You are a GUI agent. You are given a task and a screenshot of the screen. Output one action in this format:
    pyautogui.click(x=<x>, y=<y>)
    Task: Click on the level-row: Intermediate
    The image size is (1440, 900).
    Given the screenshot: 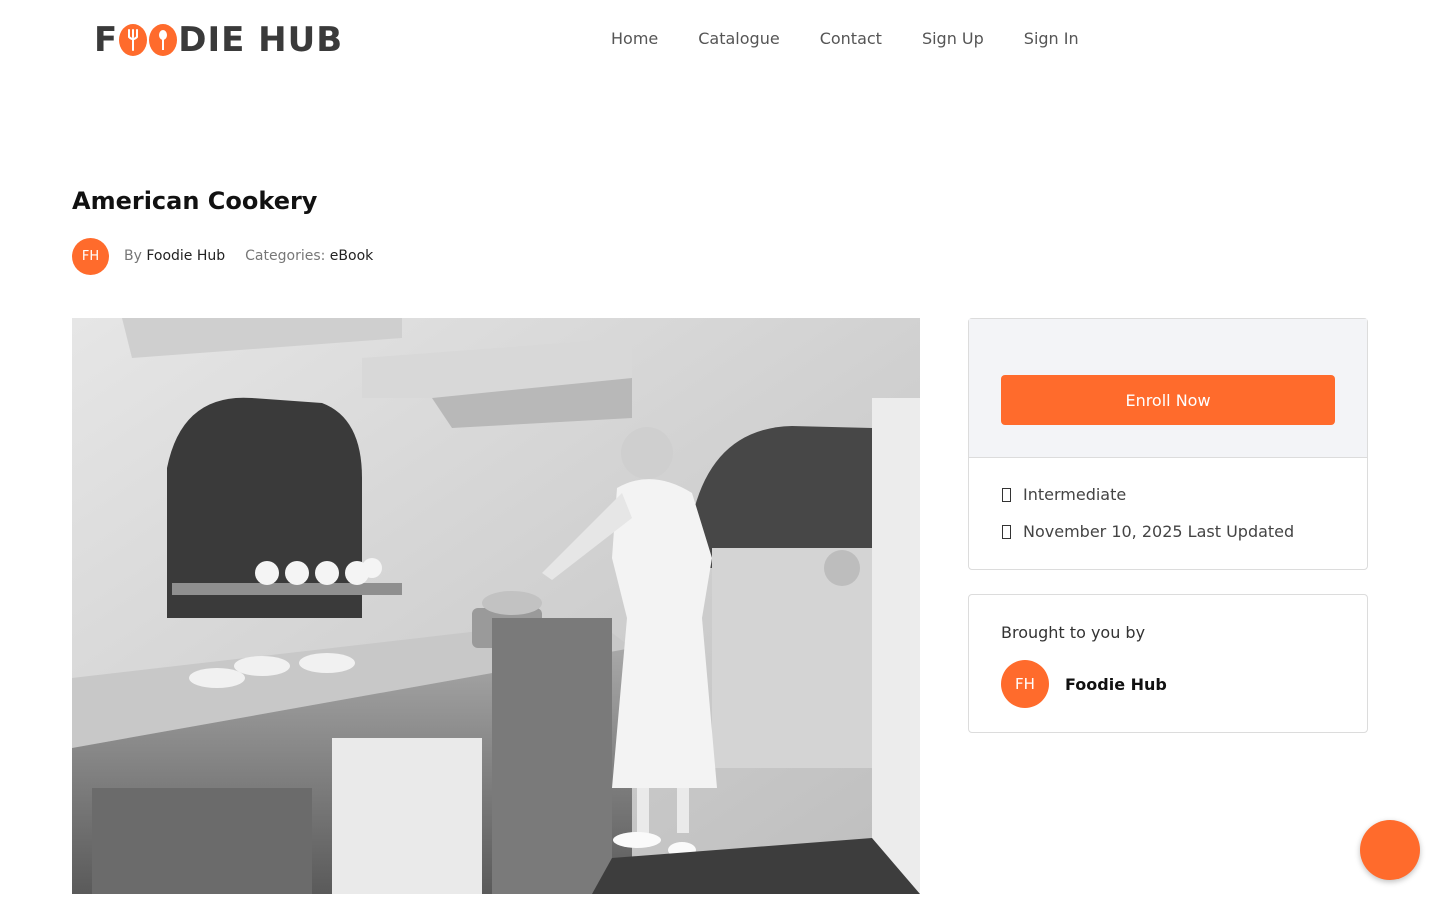 What is the action you would take?
    pyautogui.click(x=1063, y=494)
    